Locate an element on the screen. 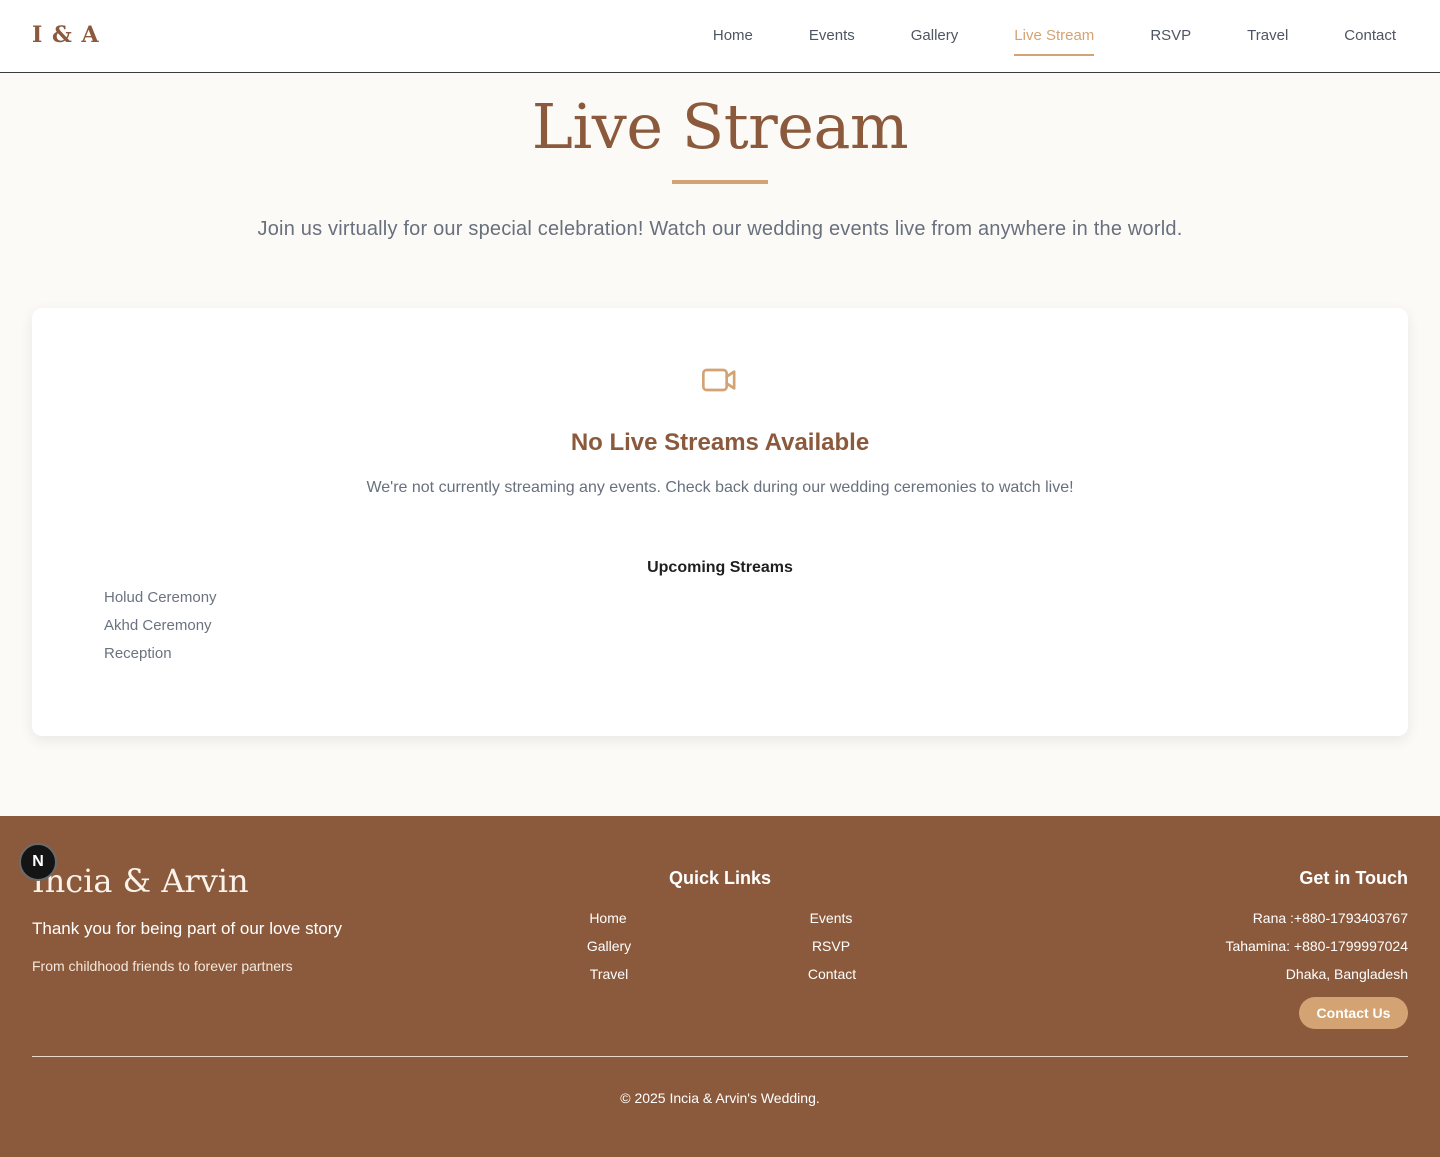 Image resolution: width=1440 pixels, height=1157 pixels. brand-logo: I & A is located at coordinates (66, 35).